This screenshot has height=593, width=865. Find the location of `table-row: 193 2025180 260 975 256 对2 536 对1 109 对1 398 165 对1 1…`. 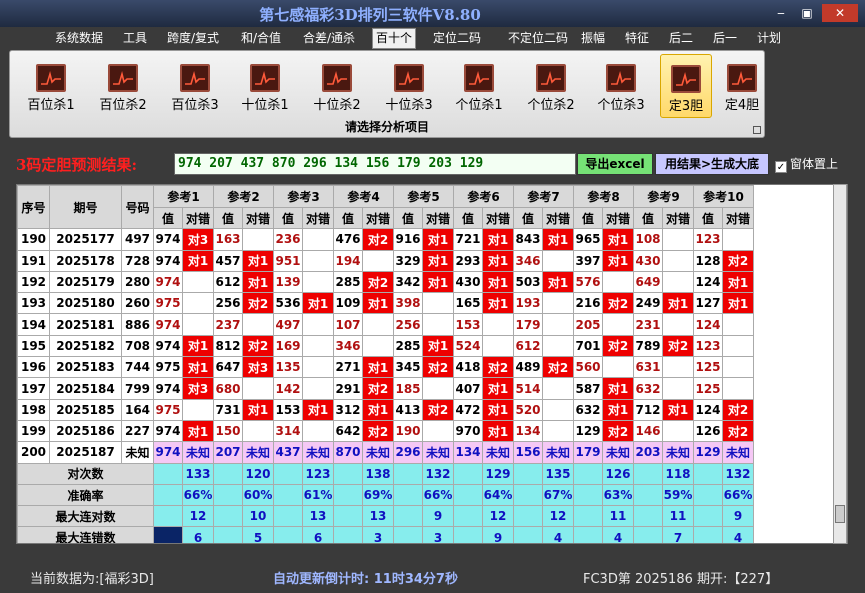

table-row: 193 2025180 260 975 256 对2 536 对1 109 对1 398 165 对1 1… is located at coordinates (385, 303).